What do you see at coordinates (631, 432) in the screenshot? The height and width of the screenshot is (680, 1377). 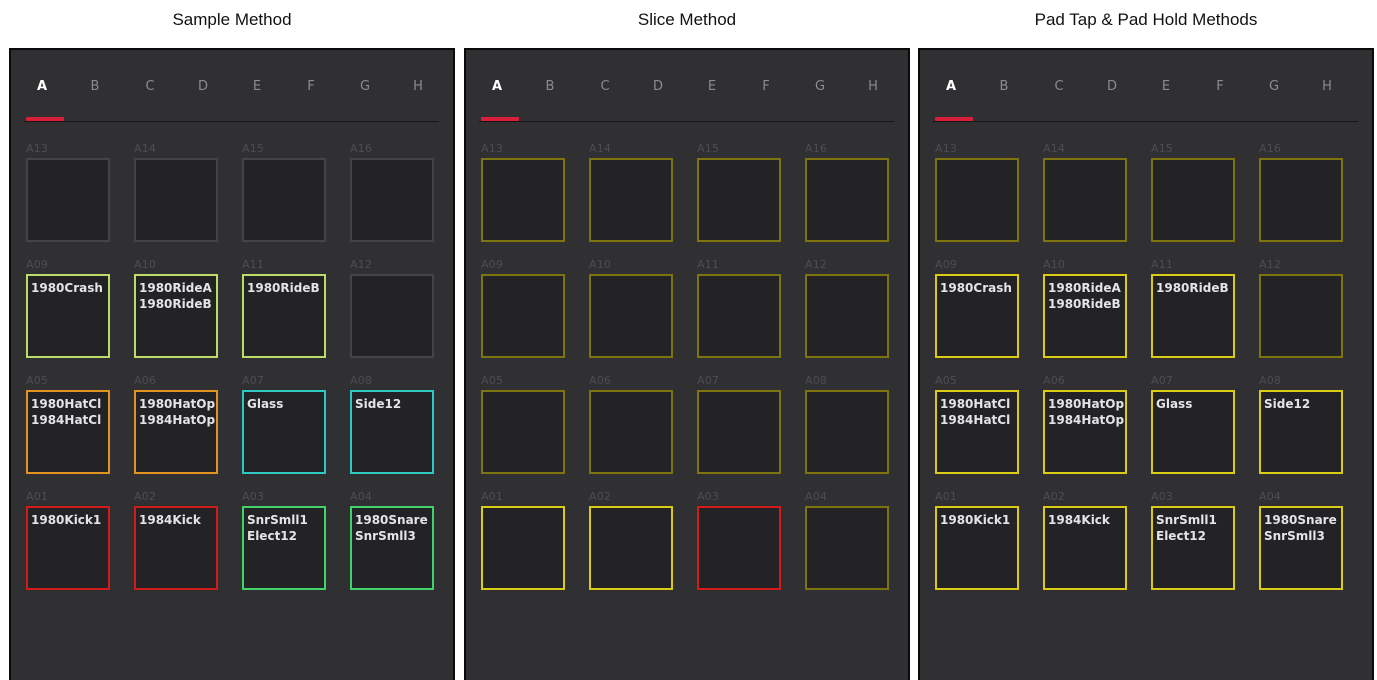 I see `pad-a06` at bounding box center [631, 432].